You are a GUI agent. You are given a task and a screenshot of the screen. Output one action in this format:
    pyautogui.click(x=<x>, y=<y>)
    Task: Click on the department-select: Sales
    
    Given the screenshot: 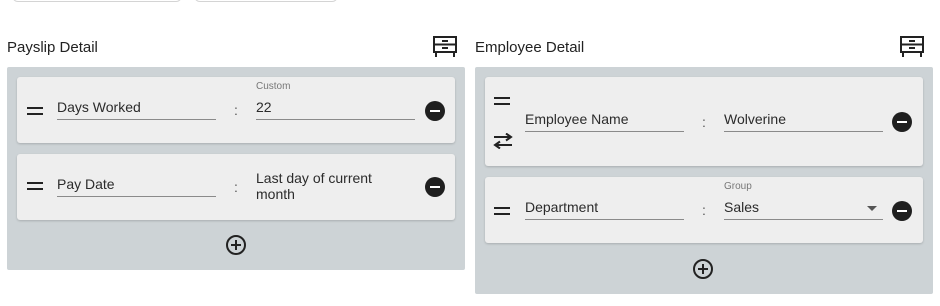 What is the action you would take?
    pyautogui.click(x=803, y=209)
    